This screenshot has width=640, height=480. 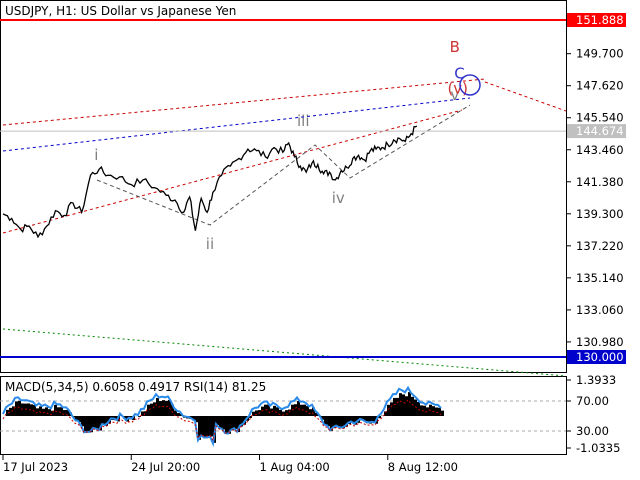 I want to click on indicator-tick-label: 70.00, so click(x=592, y=401).